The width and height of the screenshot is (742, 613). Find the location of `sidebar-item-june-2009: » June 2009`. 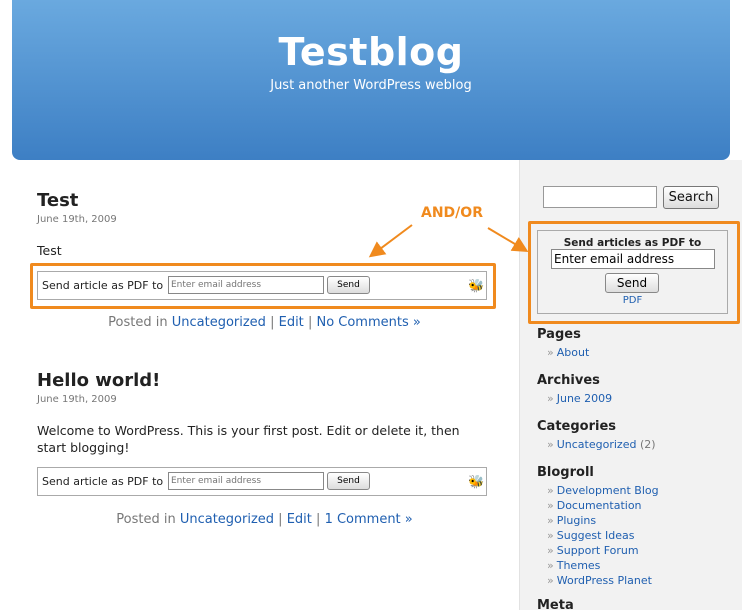

sidebar-item-june-2009: » June 2009 is located at coordinates (579, 398).